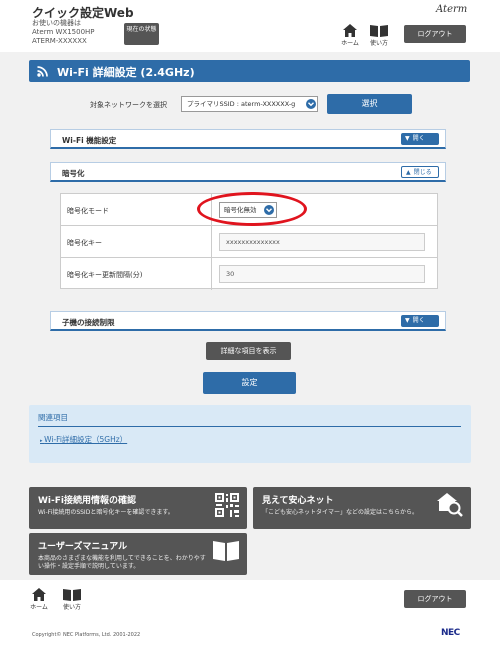  What do you see at coordinates (83, 547) in the screenshot?
I see `card-manual-title: ユーザーズマニュアル` at bounding box center [83, 547].